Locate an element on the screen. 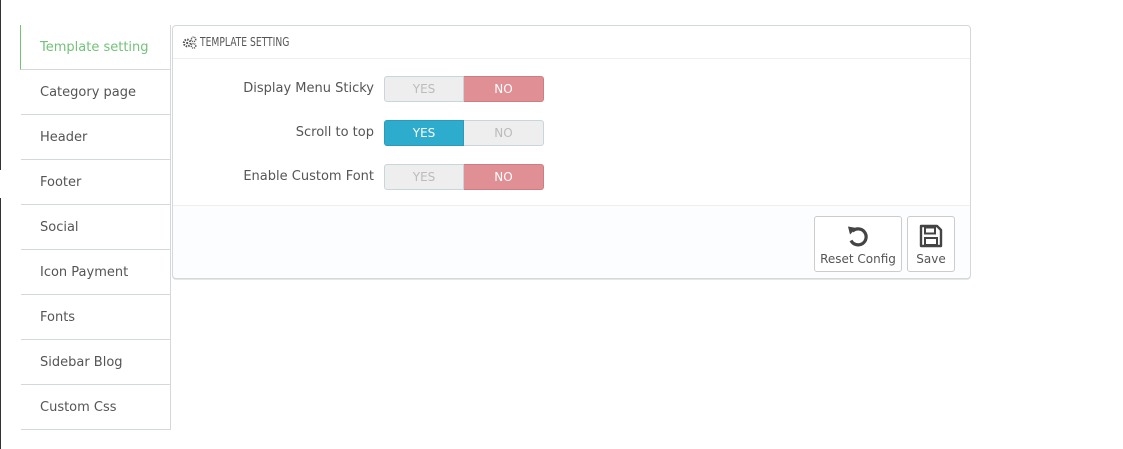 This screenshot has height=449, width=1123. sidebar-item-custom-css: Custom Css is located at coordinates (95, 407).